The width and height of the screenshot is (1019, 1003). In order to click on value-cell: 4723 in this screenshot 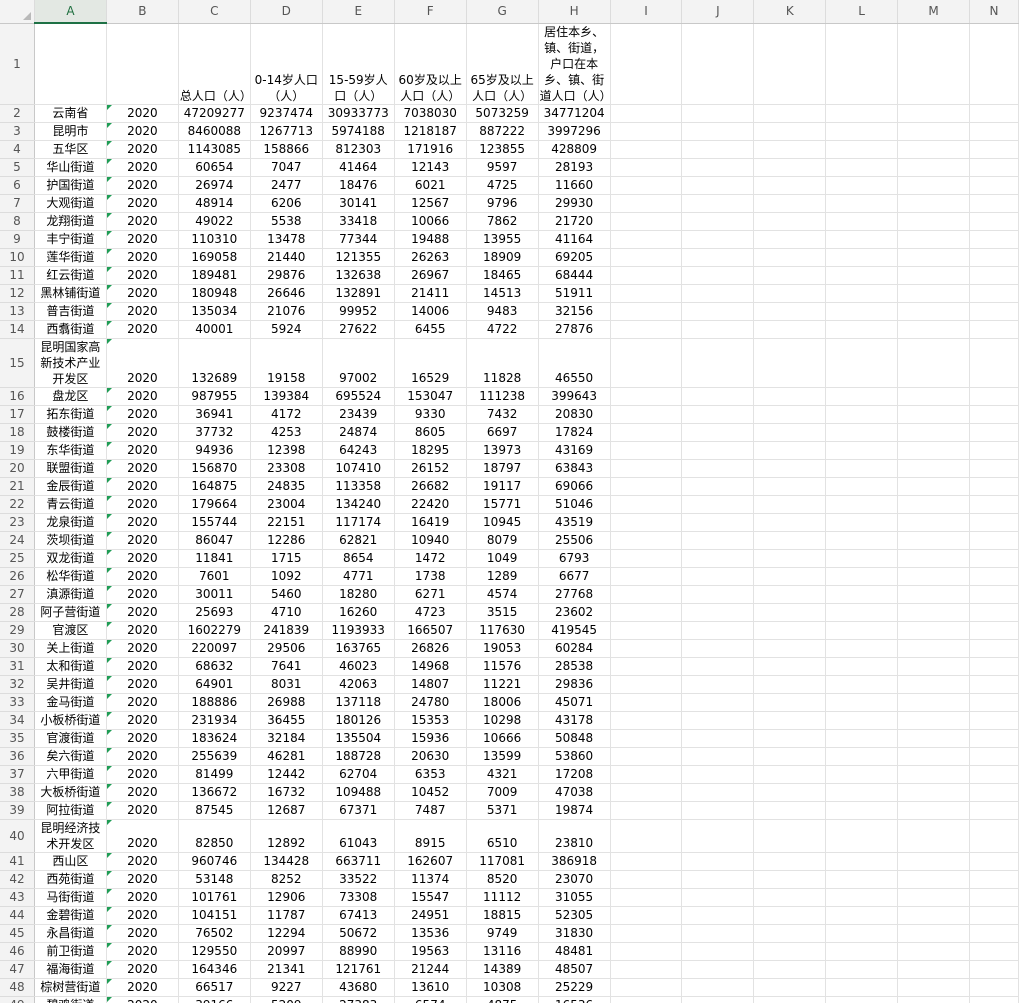, I will do `click(430, 612)`.